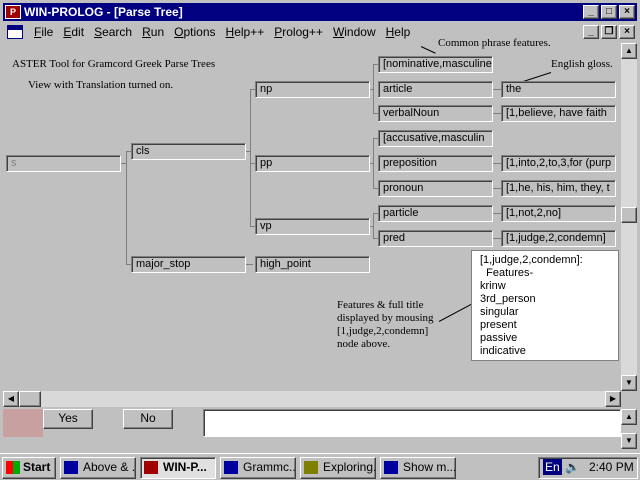  What do you see at coordinates (629, 441) in the screenshot?
I see `pane-scroll-down-icon: ▼` at bounding box center [629, 441].